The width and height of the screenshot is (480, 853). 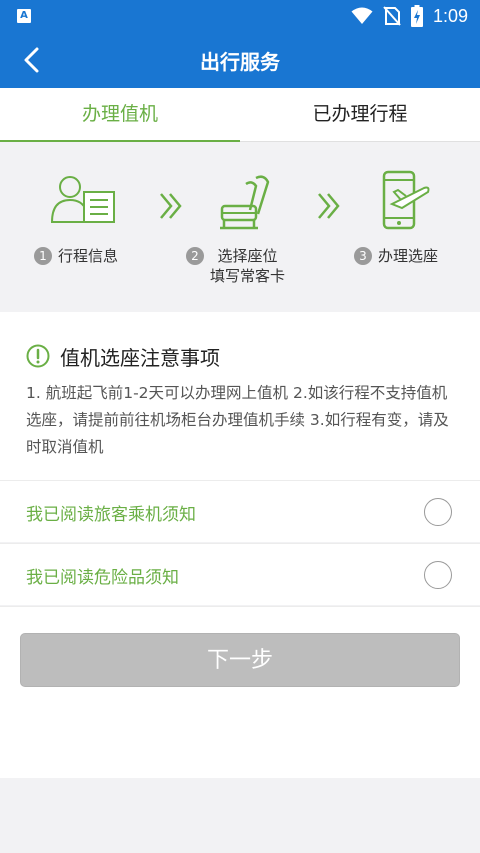 I want to click on agreement-row-passenger-notice: 我已阅读旅客乘机须知, so click(x=240, y=511).